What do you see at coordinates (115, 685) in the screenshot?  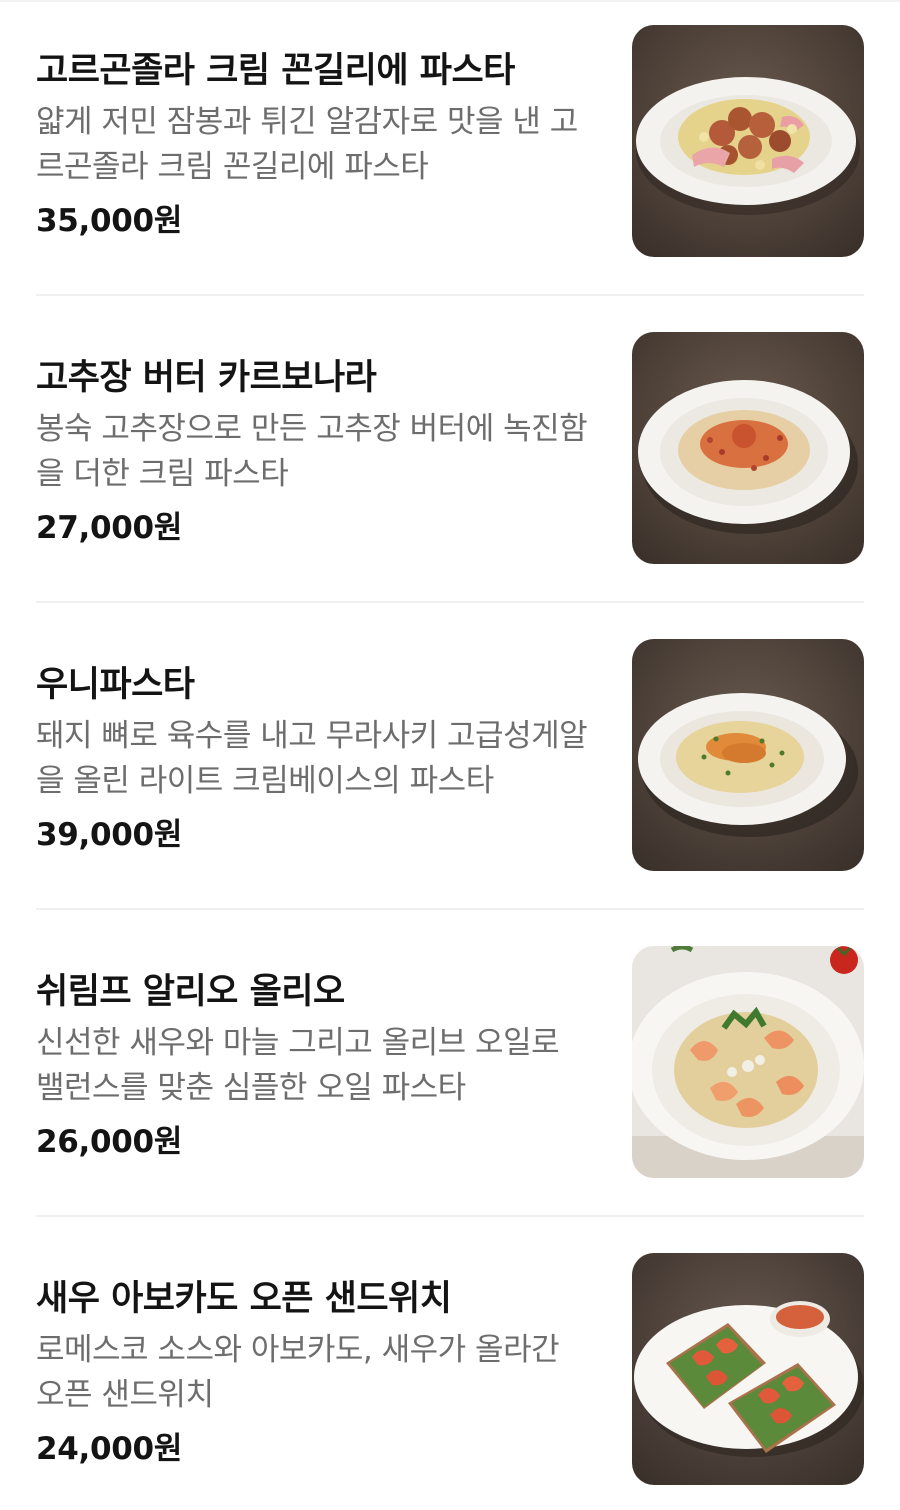 I see `menu-item-name: 우니파스타` at bounding box center [115, 685].